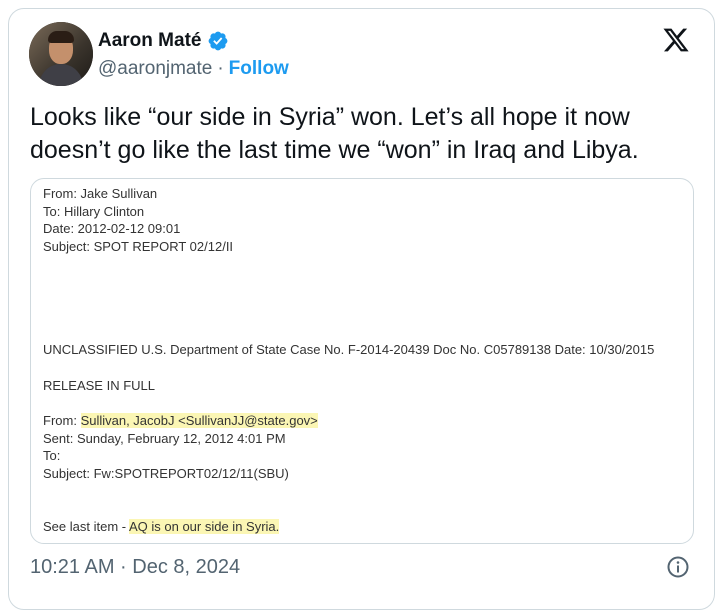  What do you see at coordinates (676, 40) in the screenshot?
I see `x-logo-icon` at bounding box center [676, 40].